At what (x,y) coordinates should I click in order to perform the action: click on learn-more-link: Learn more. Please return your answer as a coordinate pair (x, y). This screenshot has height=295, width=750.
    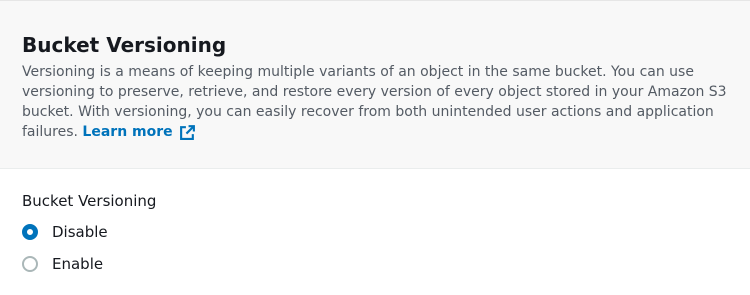
    Looking at the image, I should click on (138, 132).